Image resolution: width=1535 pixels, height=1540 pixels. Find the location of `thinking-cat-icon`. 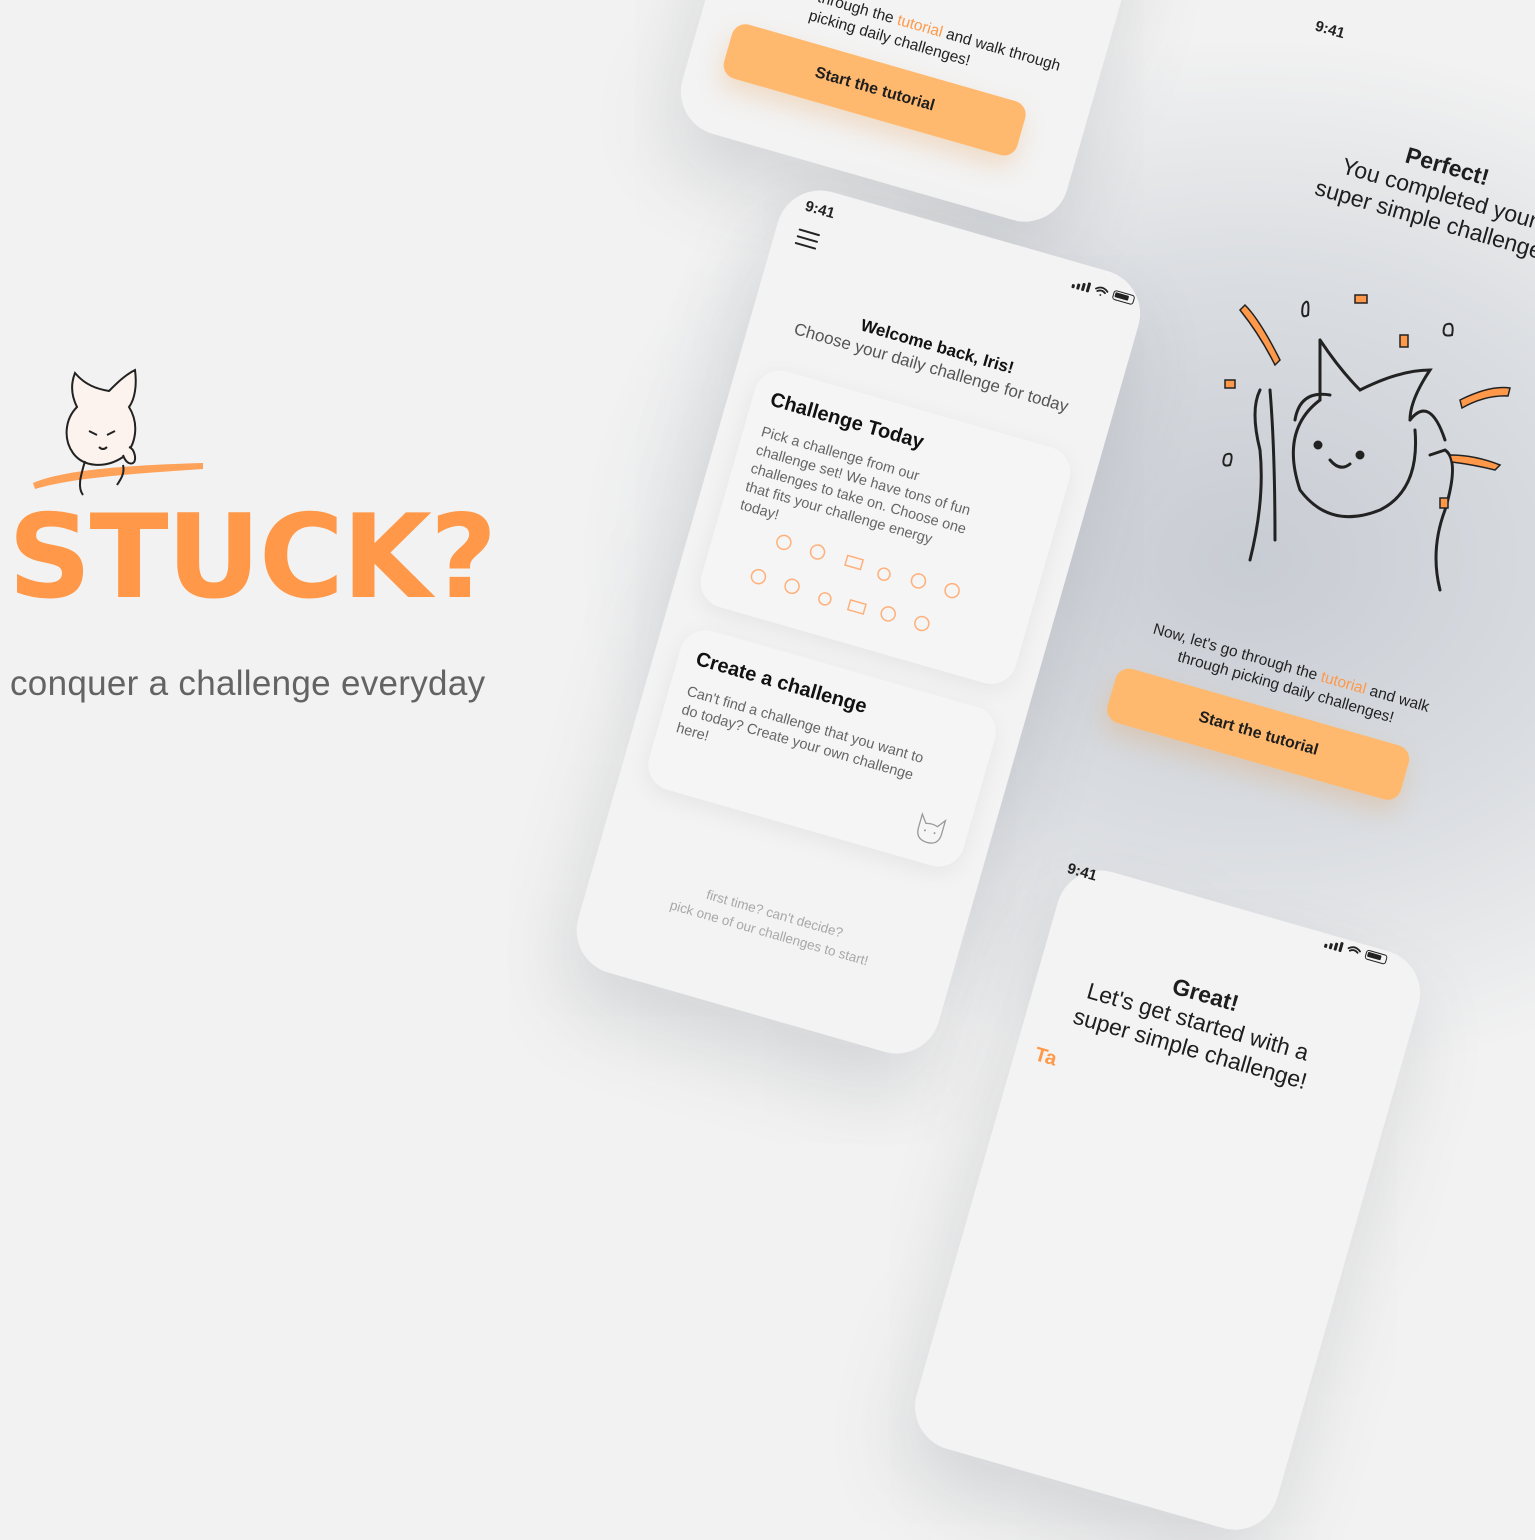

thinking-cat-icon is located at coordinates (118, 432).